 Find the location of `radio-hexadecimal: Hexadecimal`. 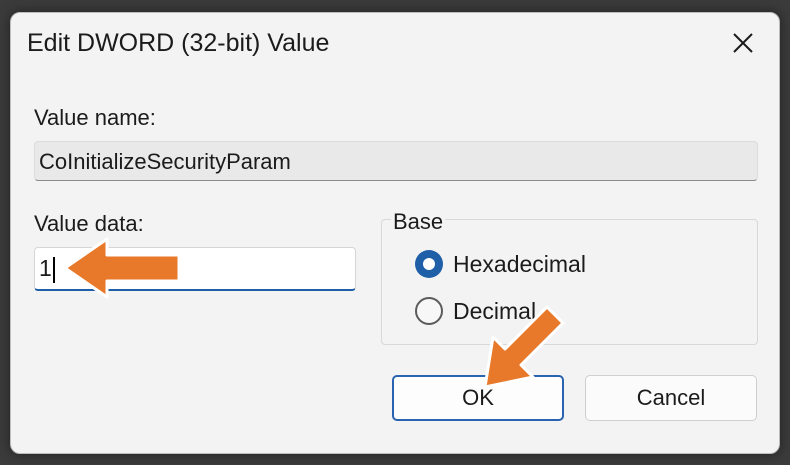

radio-hexadecimal: Hexadecimal is located at coordinates (500, 264).